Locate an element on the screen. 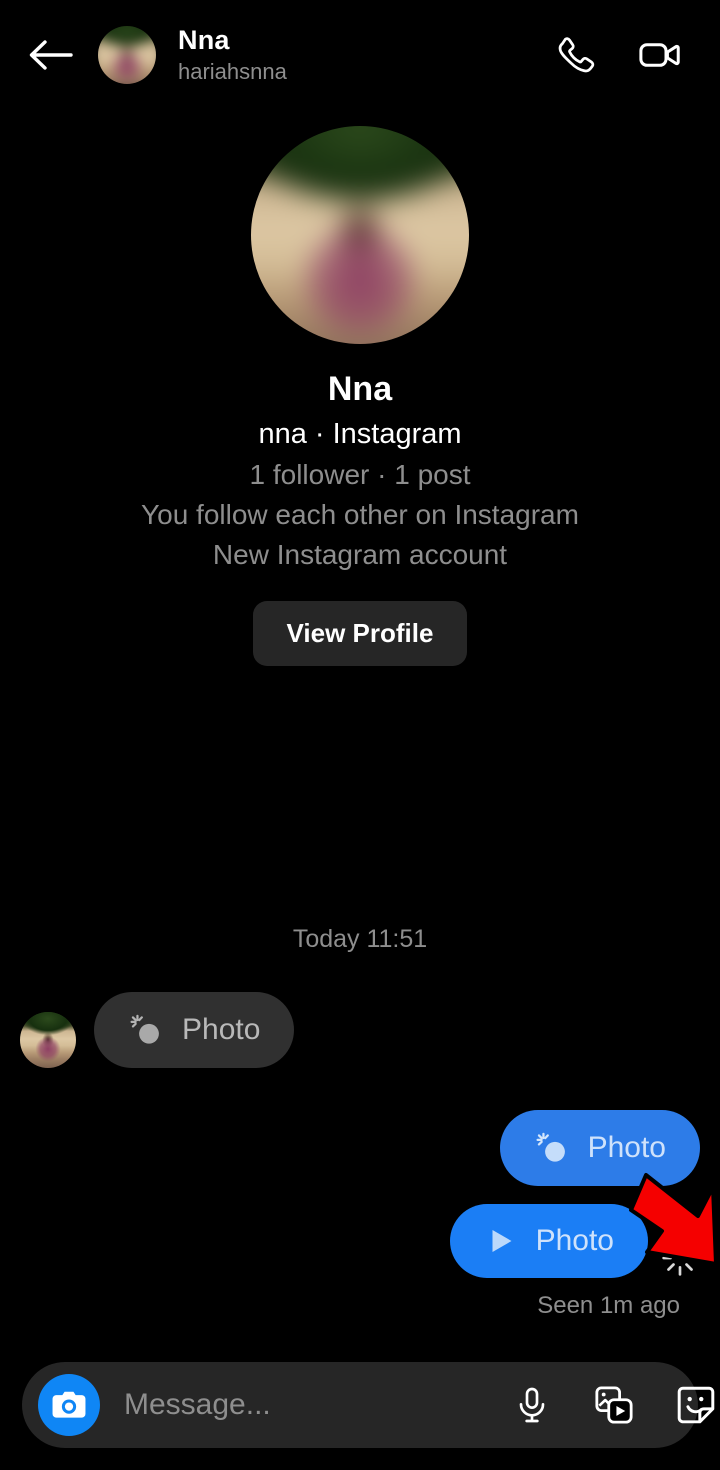  message-row-incoming: Photo is located at coordinates (360, 1030).